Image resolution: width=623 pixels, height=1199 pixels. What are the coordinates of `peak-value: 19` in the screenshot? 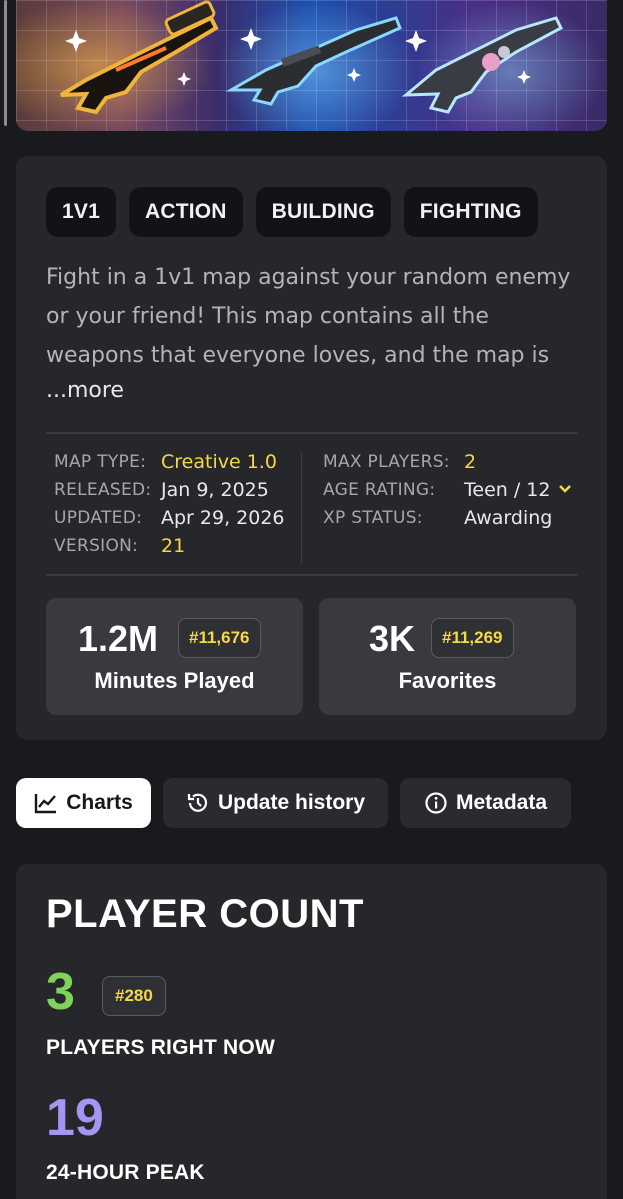 It's located at (75, 1118).